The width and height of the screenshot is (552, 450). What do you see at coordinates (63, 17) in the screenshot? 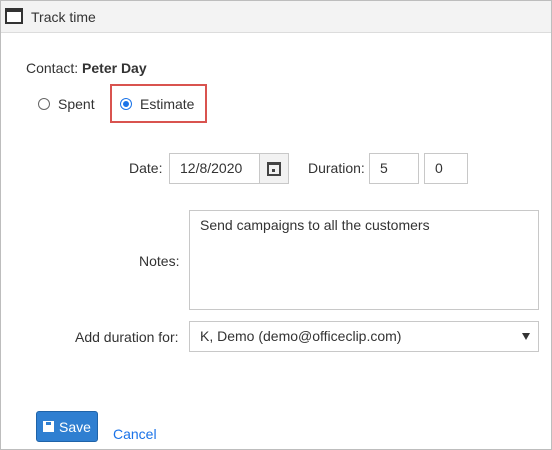
I see `dialog-title: Track time` at bounding box center [63, 17].